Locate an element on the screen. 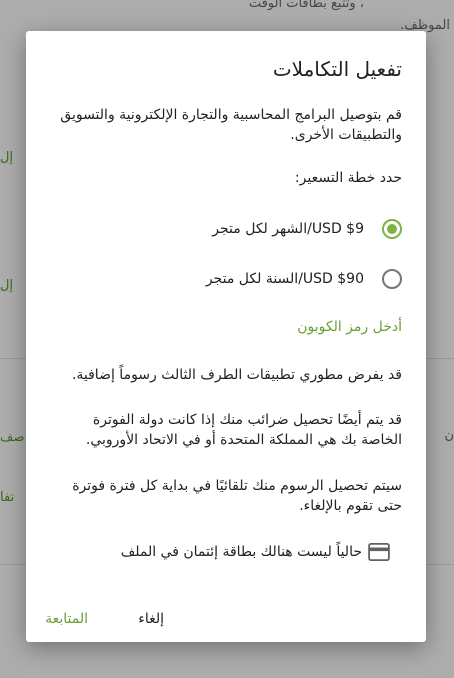  plan-yearly-option: USD $90/السنة لكل متجر is located at coordinates (226, 279).